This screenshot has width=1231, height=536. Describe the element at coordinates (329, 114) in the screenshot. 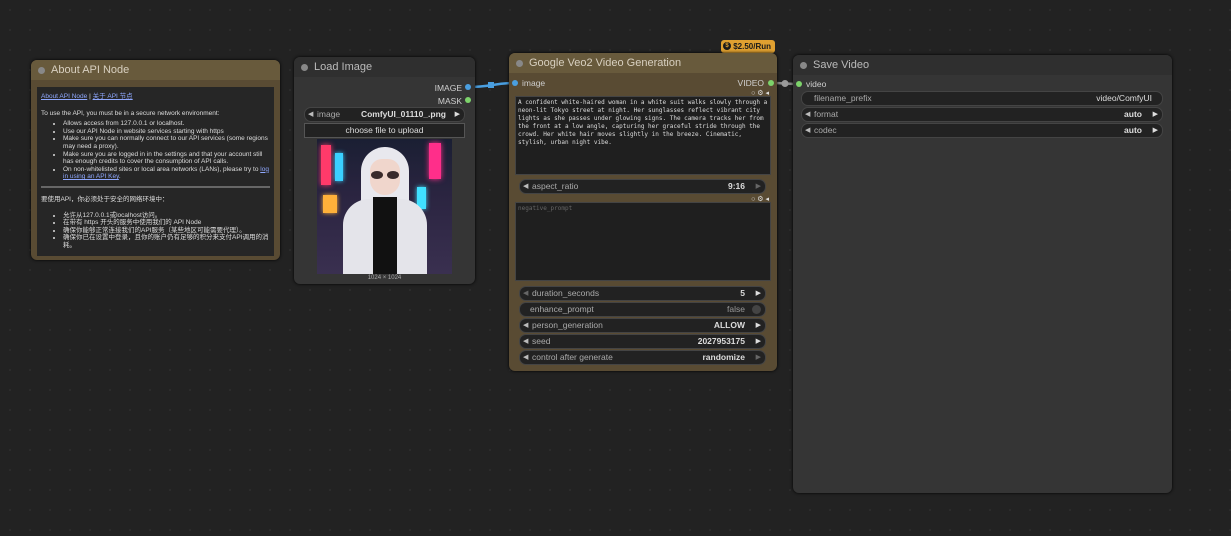

I see `widget-label: image` at that location.